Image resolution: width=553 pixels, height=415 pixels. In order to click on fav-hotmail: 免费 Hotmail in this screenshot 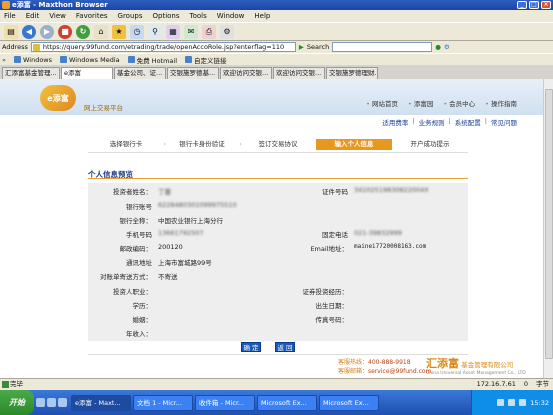, I will do `click(152, 60)`.